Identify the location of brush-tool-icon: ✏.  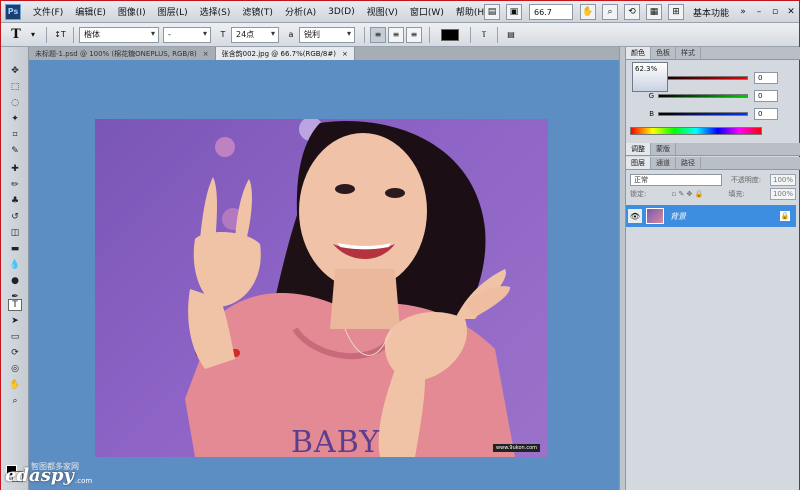
(15, 185).